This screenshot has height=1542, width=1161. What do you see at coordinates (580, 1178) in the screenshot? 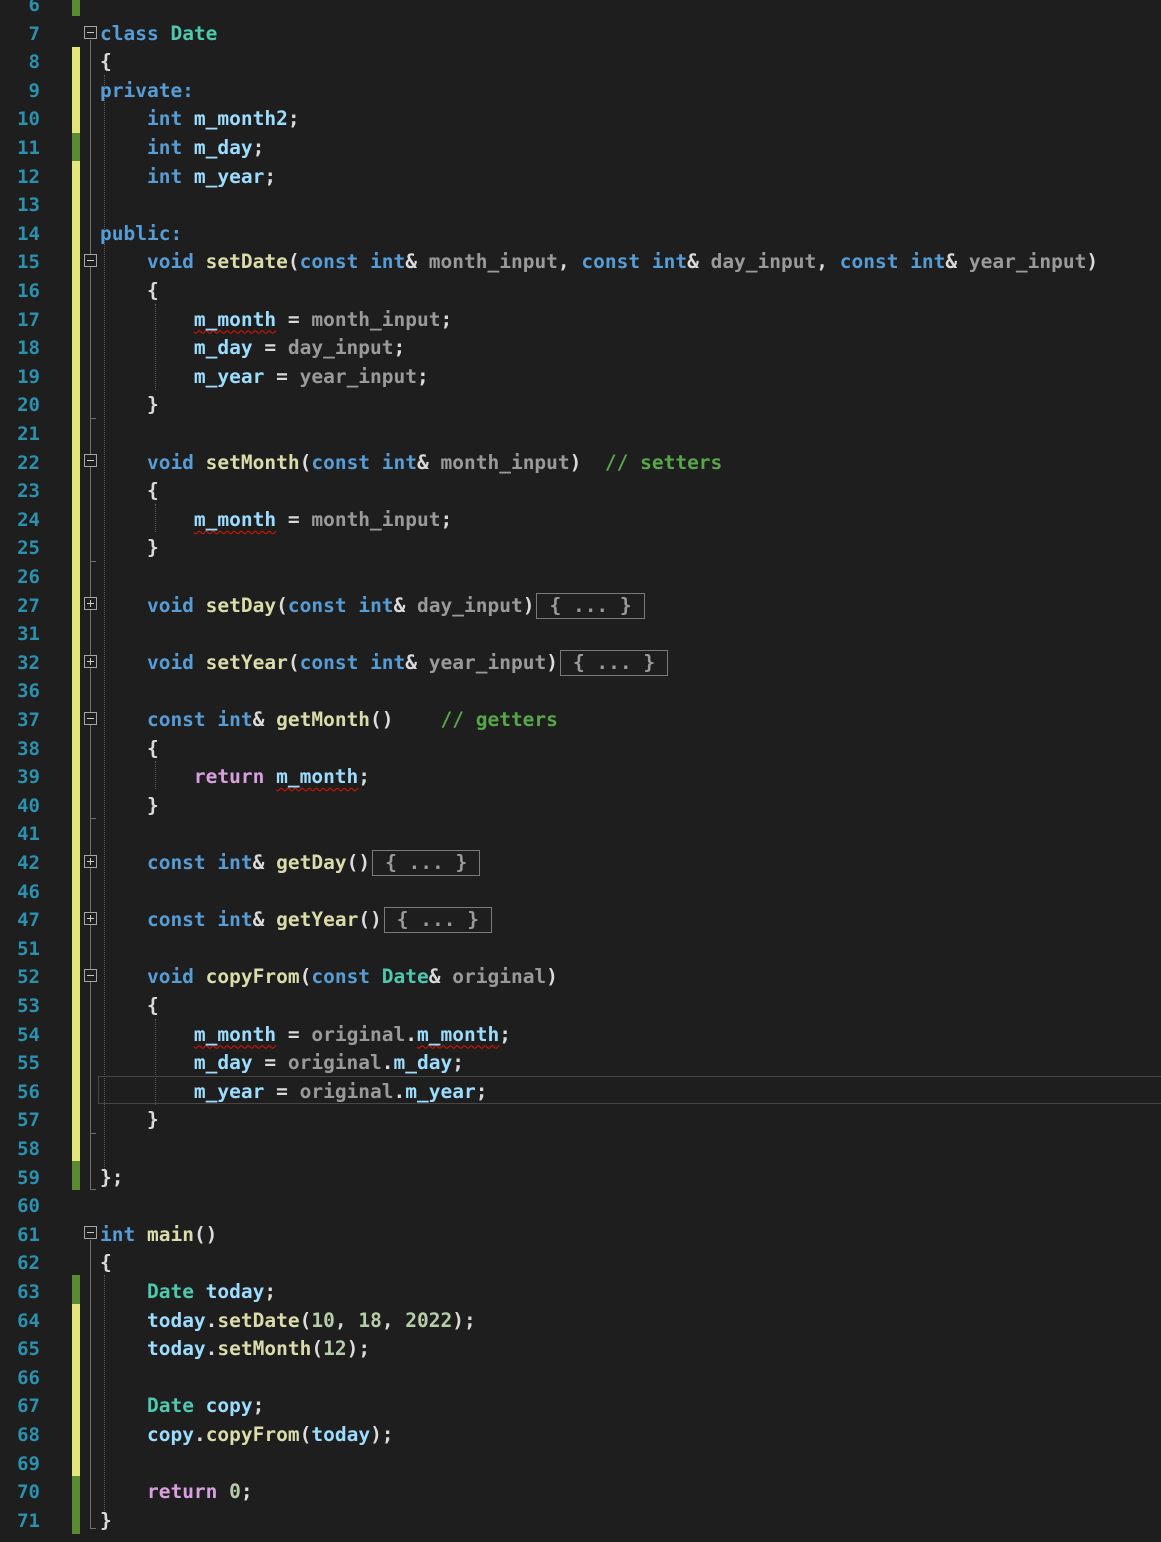
I see `code-line: 59};` at bounding box center [580, 1178].